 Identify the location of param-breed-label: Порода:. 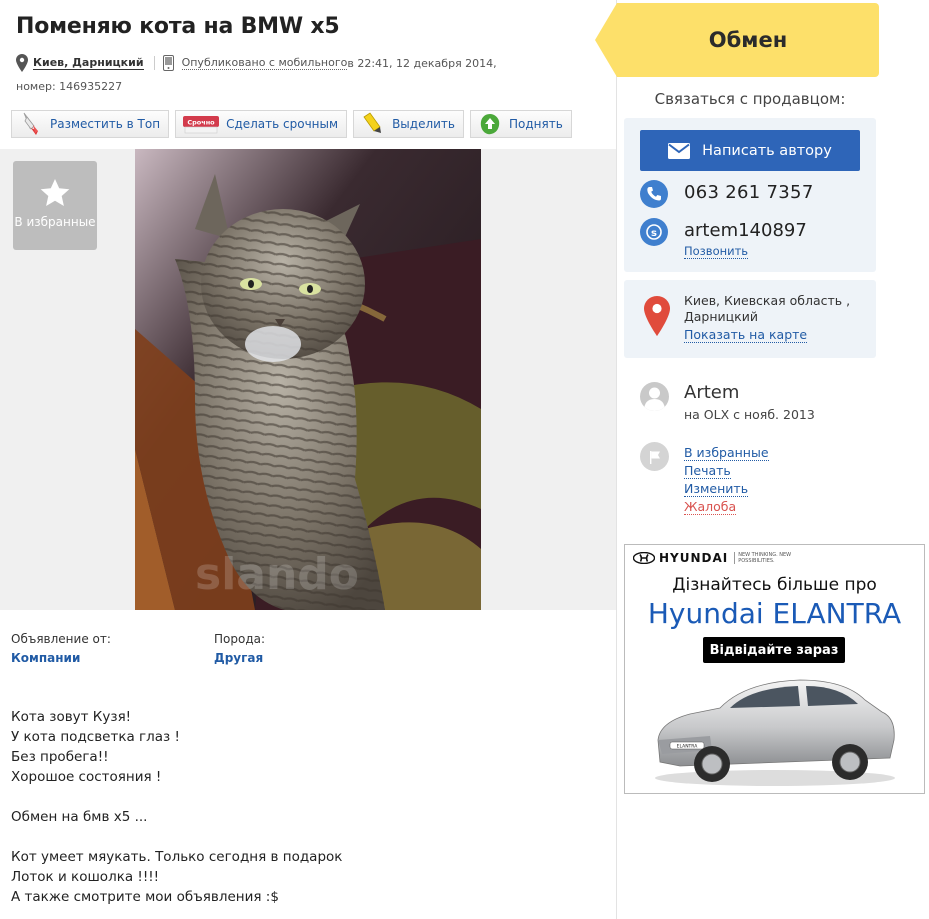
(240, 639).